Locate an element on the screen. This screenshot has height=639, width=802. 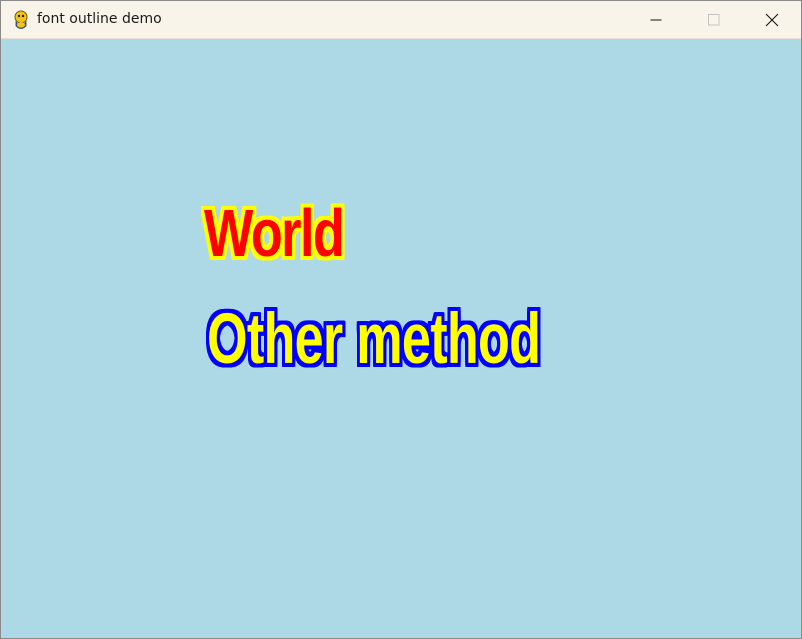
minimize-icon is located at coordinates (656, 19).